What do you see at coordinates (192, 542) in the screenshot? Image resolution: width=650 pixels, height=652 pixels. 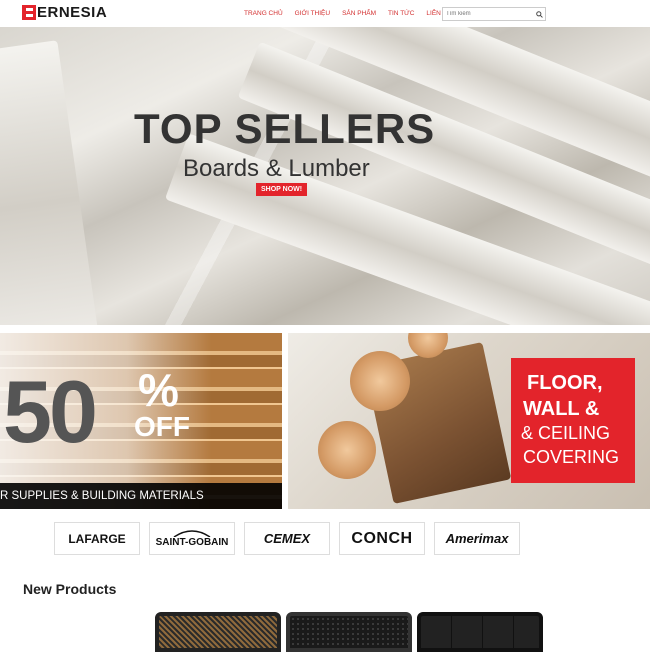 I see `brand-label: SAINT-GOBAIN` at bounding box center [192, 542].